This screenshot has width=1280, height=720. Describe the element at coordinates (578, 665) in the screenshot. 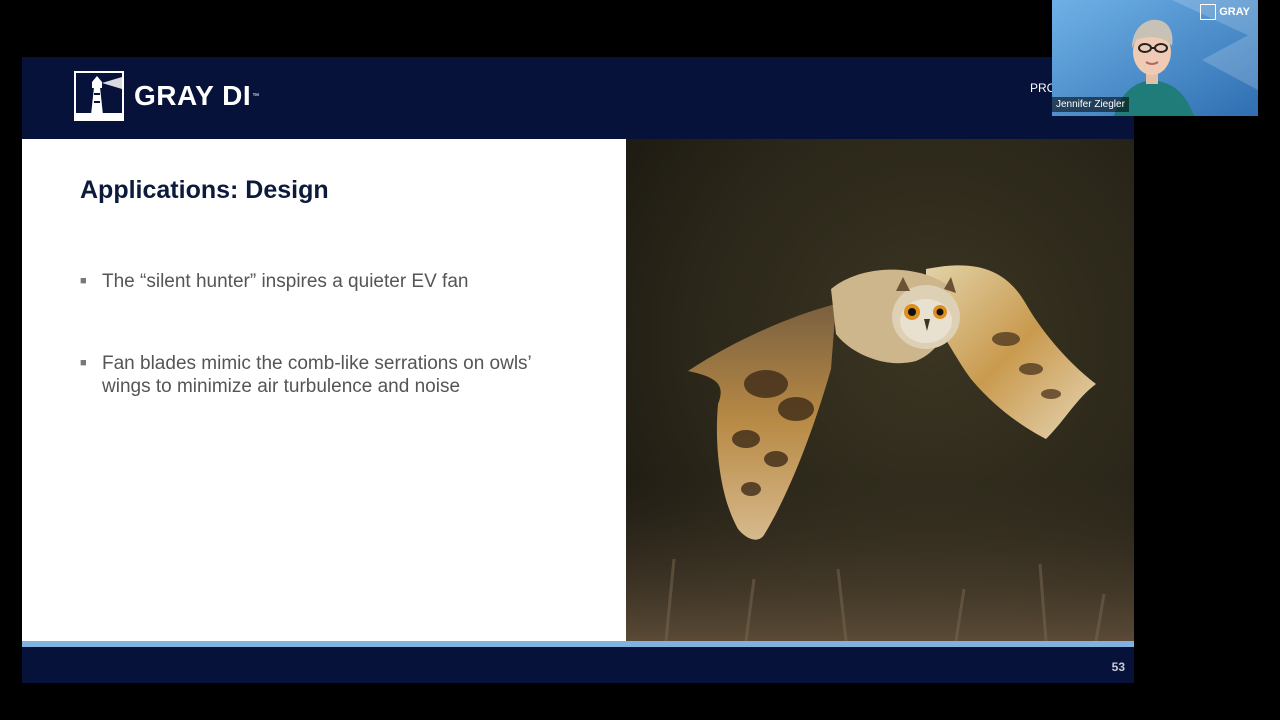

I see `slide-footer: 53` at that location.